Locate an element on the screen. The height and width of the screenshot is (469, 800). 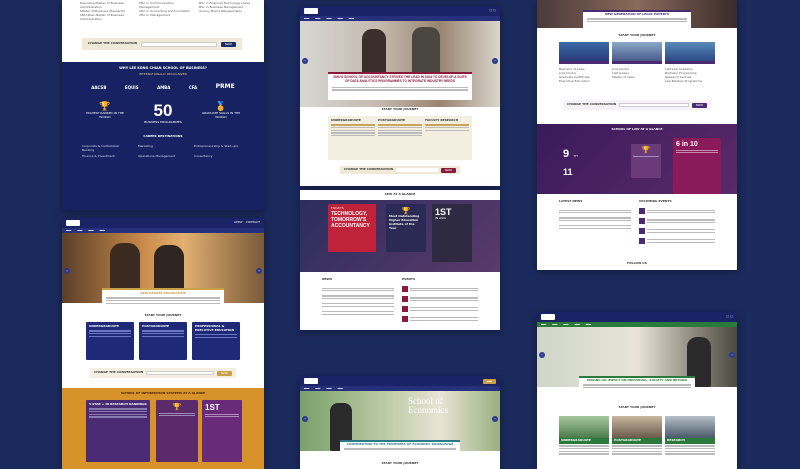
journey-image-undergraduate is located at coordinates (584, 53).